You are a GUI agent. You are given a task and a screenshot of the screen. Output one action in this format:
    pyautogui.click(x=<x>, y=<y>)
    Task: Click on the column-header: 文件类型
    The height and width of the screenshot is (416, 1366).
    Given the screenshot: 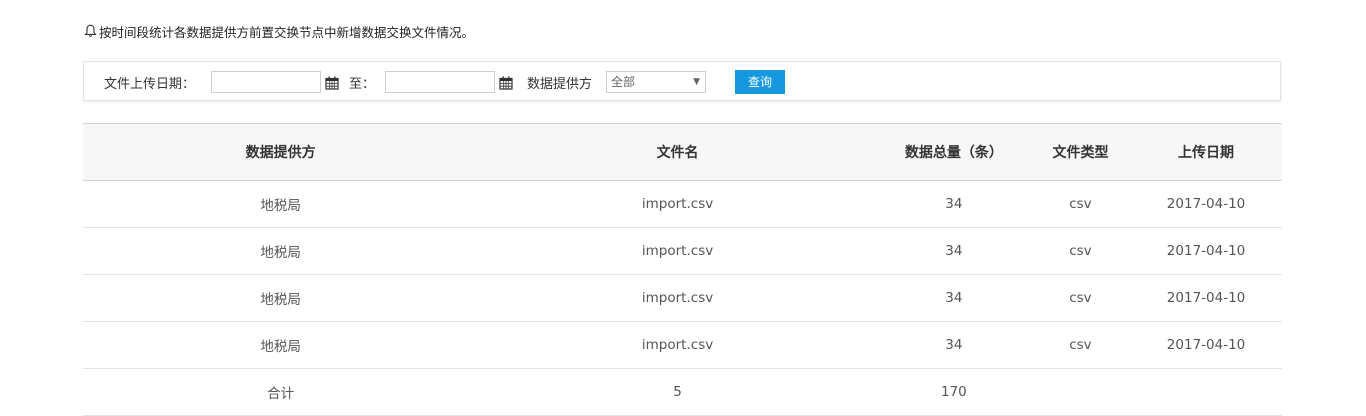 What is the action you would take?
    pyautogui.click(x=1080, y=152)
    